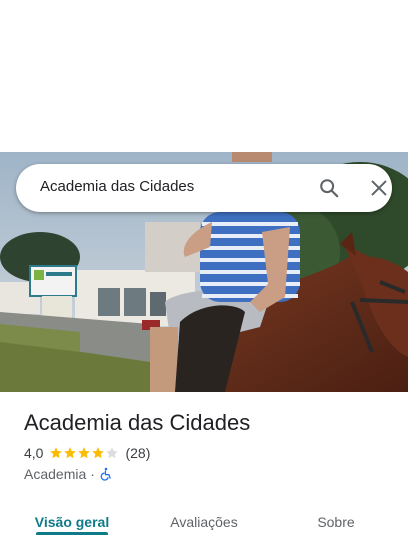  What do you see at coordinates (34, 453) in the screenshot?
I see `rating-value: 4,0` at bounding box center [34, 453].